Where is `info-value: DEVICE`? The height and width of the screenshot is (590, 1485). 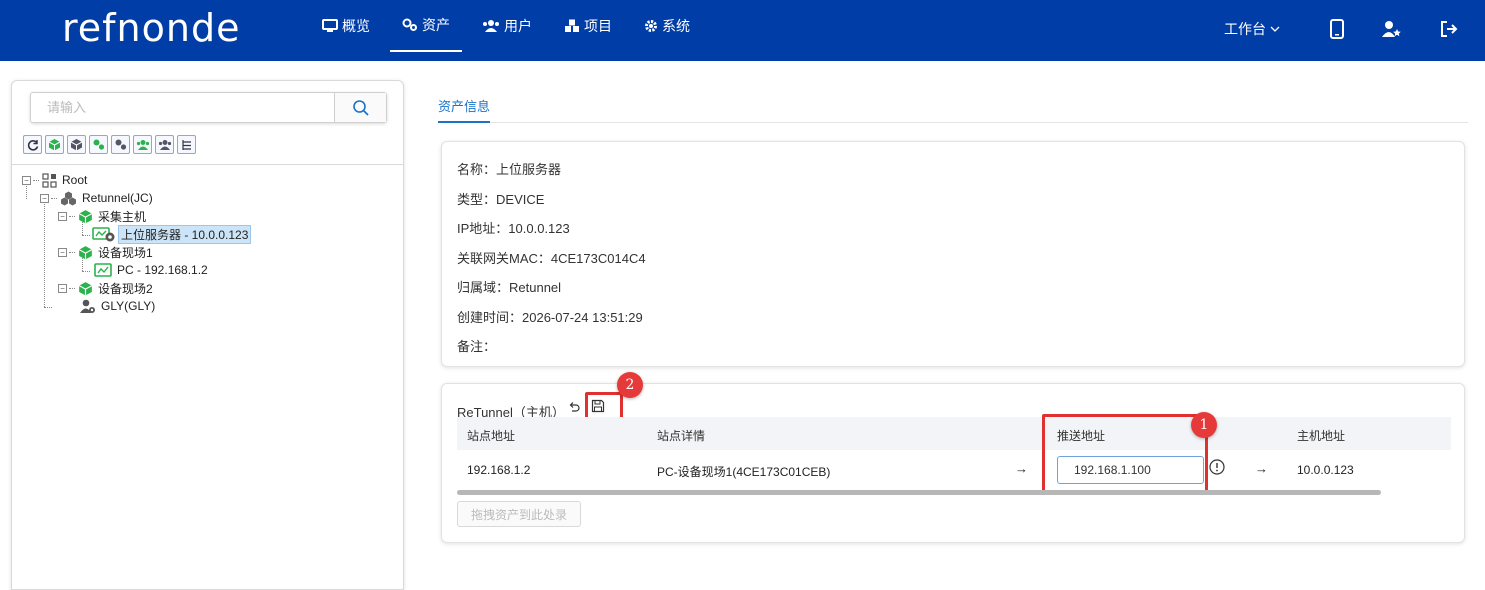
info-value: DEVICE is located at coordinates (520, 199).